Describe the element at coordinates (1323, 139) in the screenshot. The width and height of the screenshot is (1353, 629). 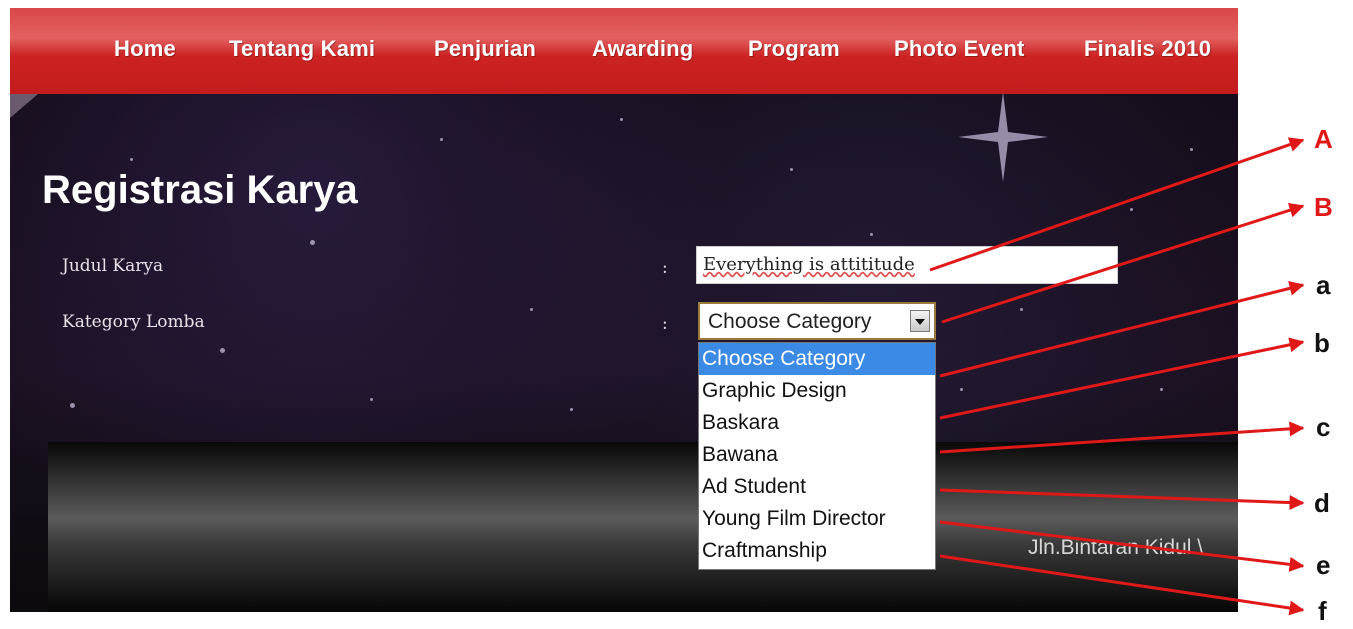
I see `annotation-label-A: A` at that location.